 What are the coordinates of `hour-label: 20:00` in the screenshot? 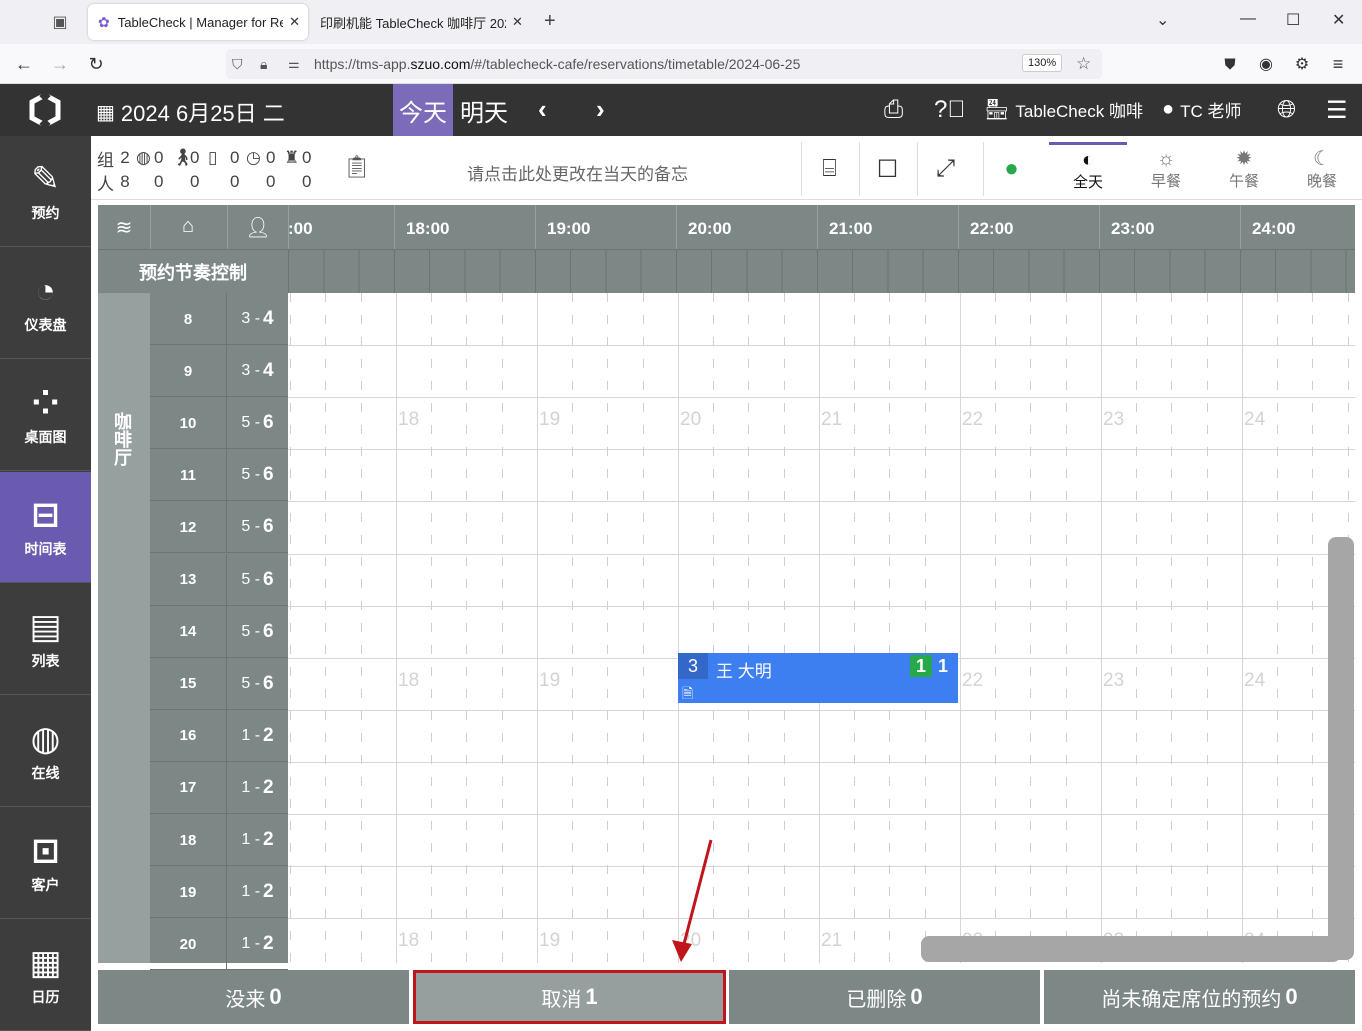 It's located at (710, 228).